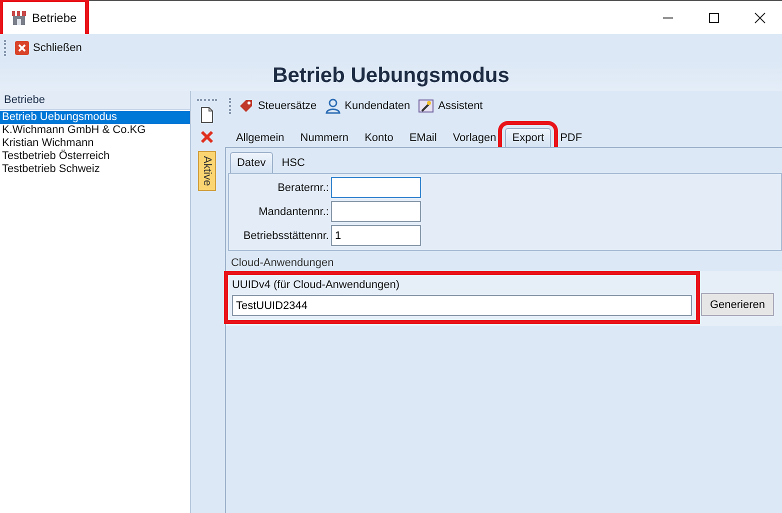 This screenshot has width=782, height=513. What do you see at coordinates (714, 18) in the screenshot?
I see `maximize-icon` at bounding box center [714, 18].